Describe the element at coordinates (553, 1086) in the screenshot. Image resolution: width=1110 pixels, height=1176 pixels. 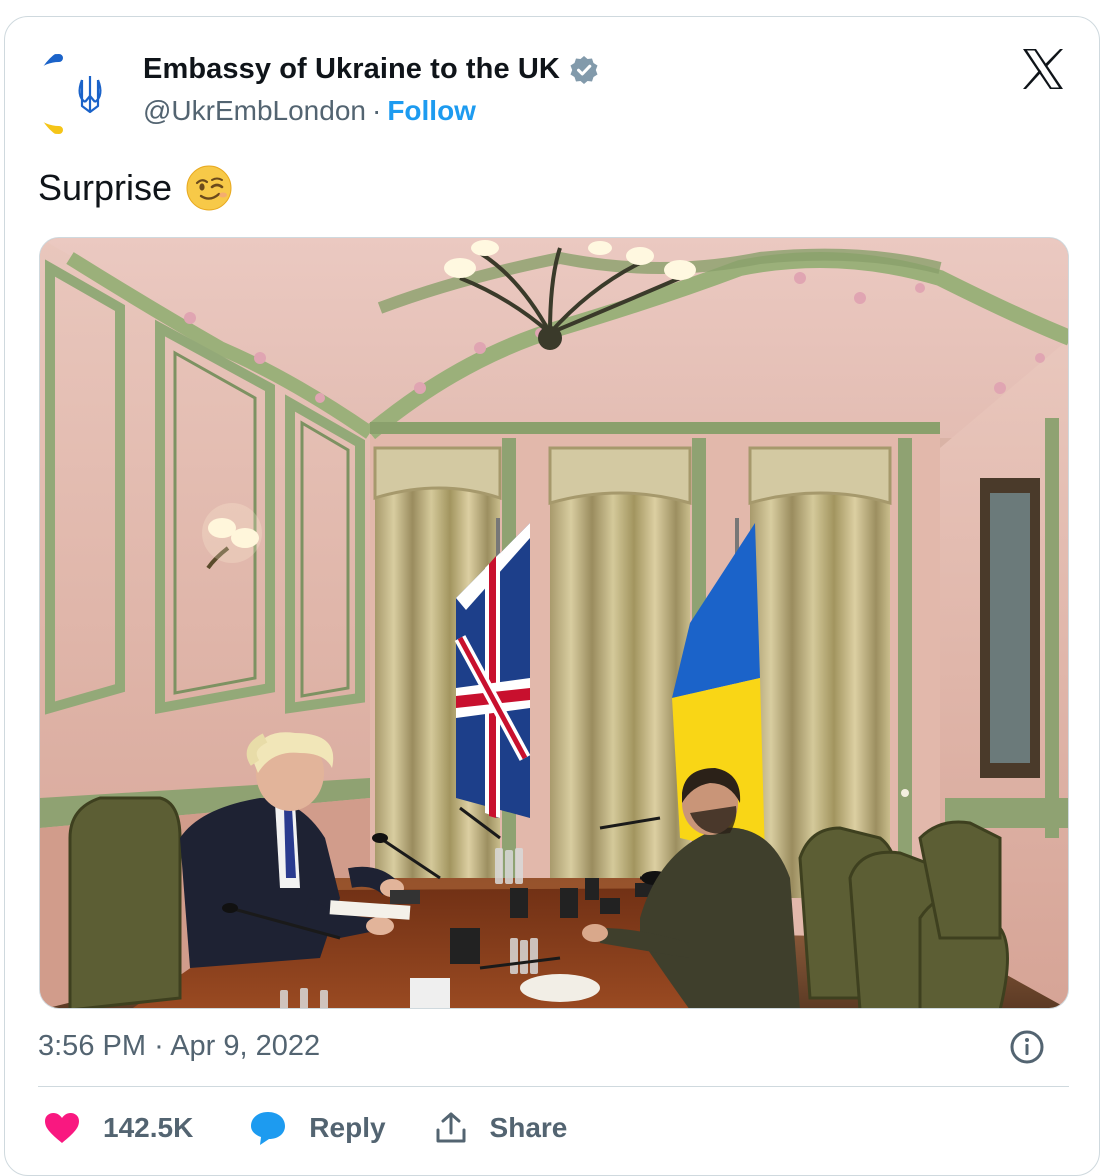
I see `divider` at that location.